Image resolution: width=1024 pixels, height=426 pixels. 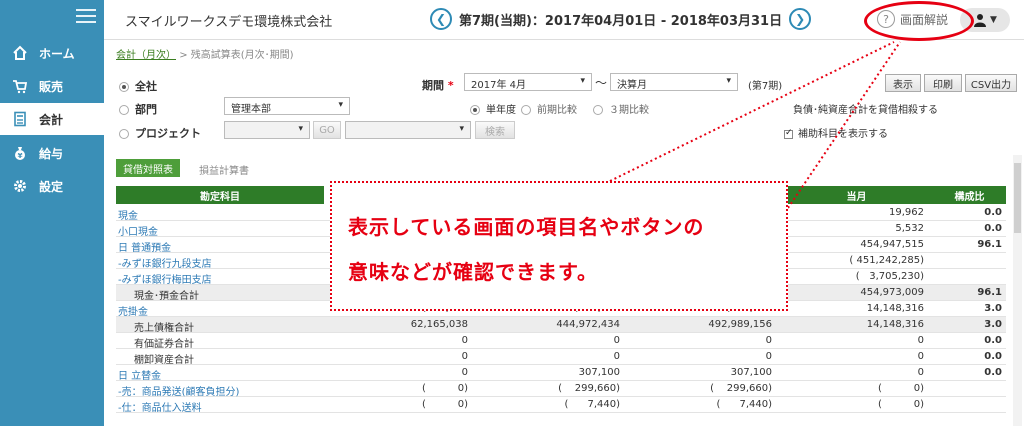 I want to click on prev-period-button: ❮, so click(x=441, y=19).